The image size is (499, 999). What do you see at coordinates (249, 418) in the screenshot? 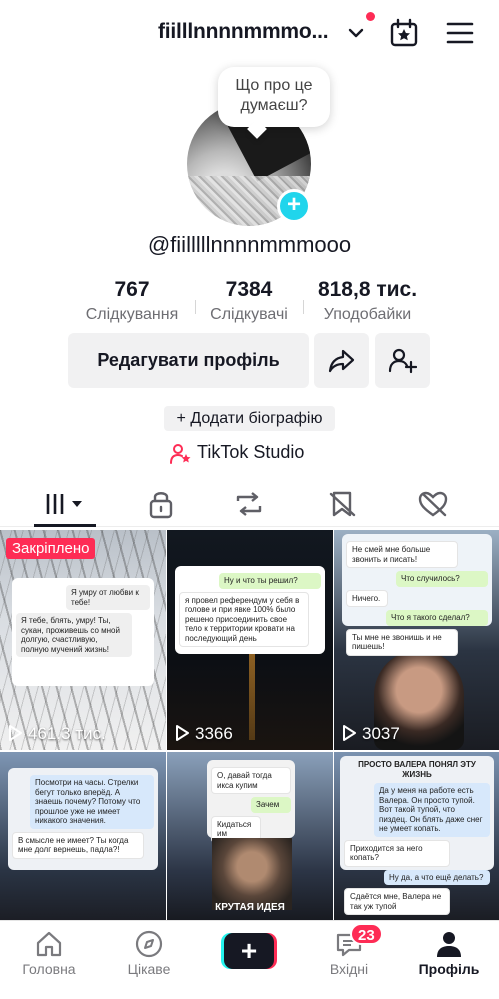
I see `add-bio-button: + Додати біографію` at bounding box center [249, 418].